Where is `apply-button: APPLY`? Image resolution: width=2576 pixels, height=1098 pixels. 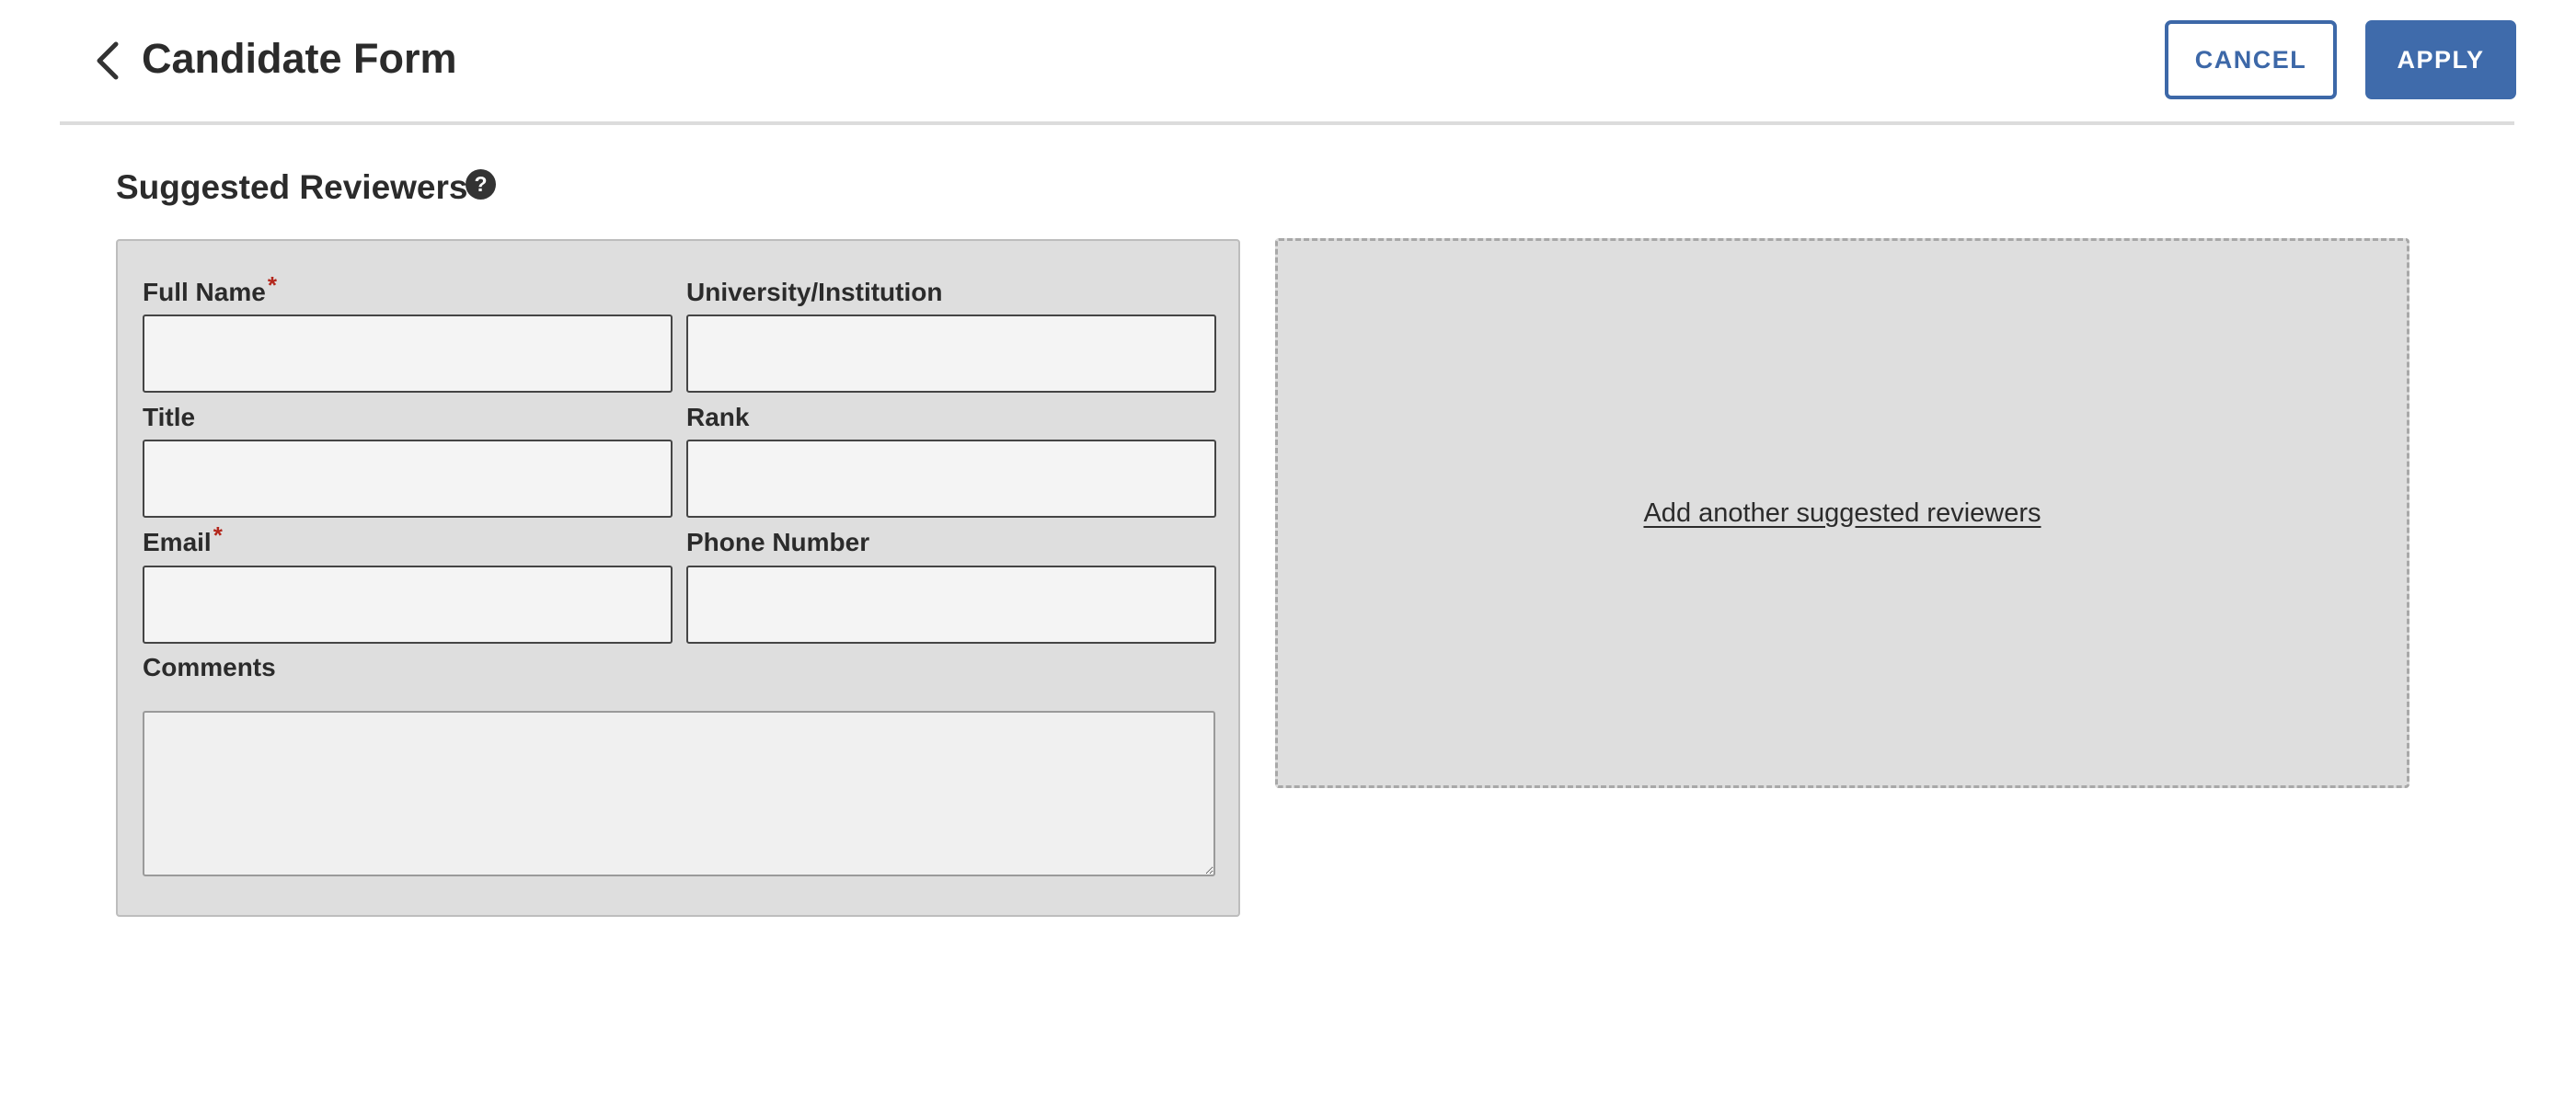 apply-button: APPLY is located at coordinates (2440, 60).